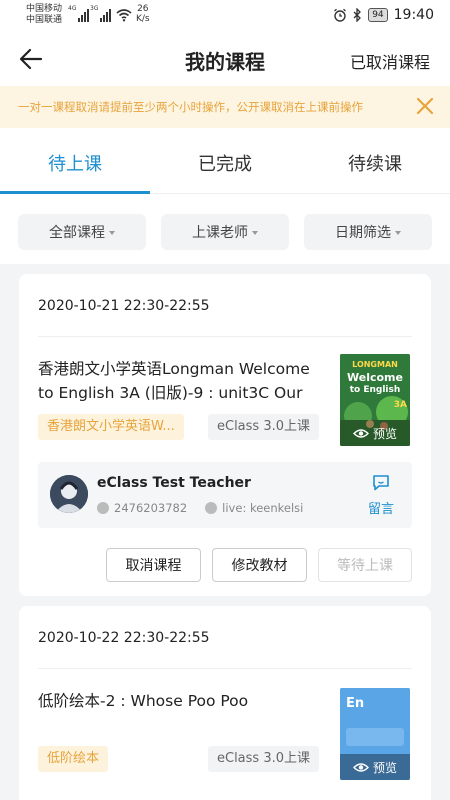  What do you see at coordinates (375, 390) in the screenshot?
I see `cover-title-2: to English` at bounding box center [375, 390].